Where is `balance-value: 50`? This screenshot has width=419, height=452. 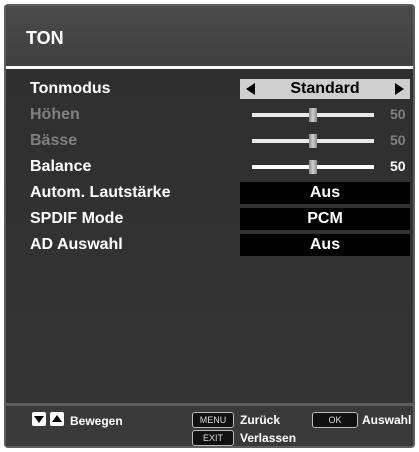 balance-value: 50 is located at coordinates (398, 166).